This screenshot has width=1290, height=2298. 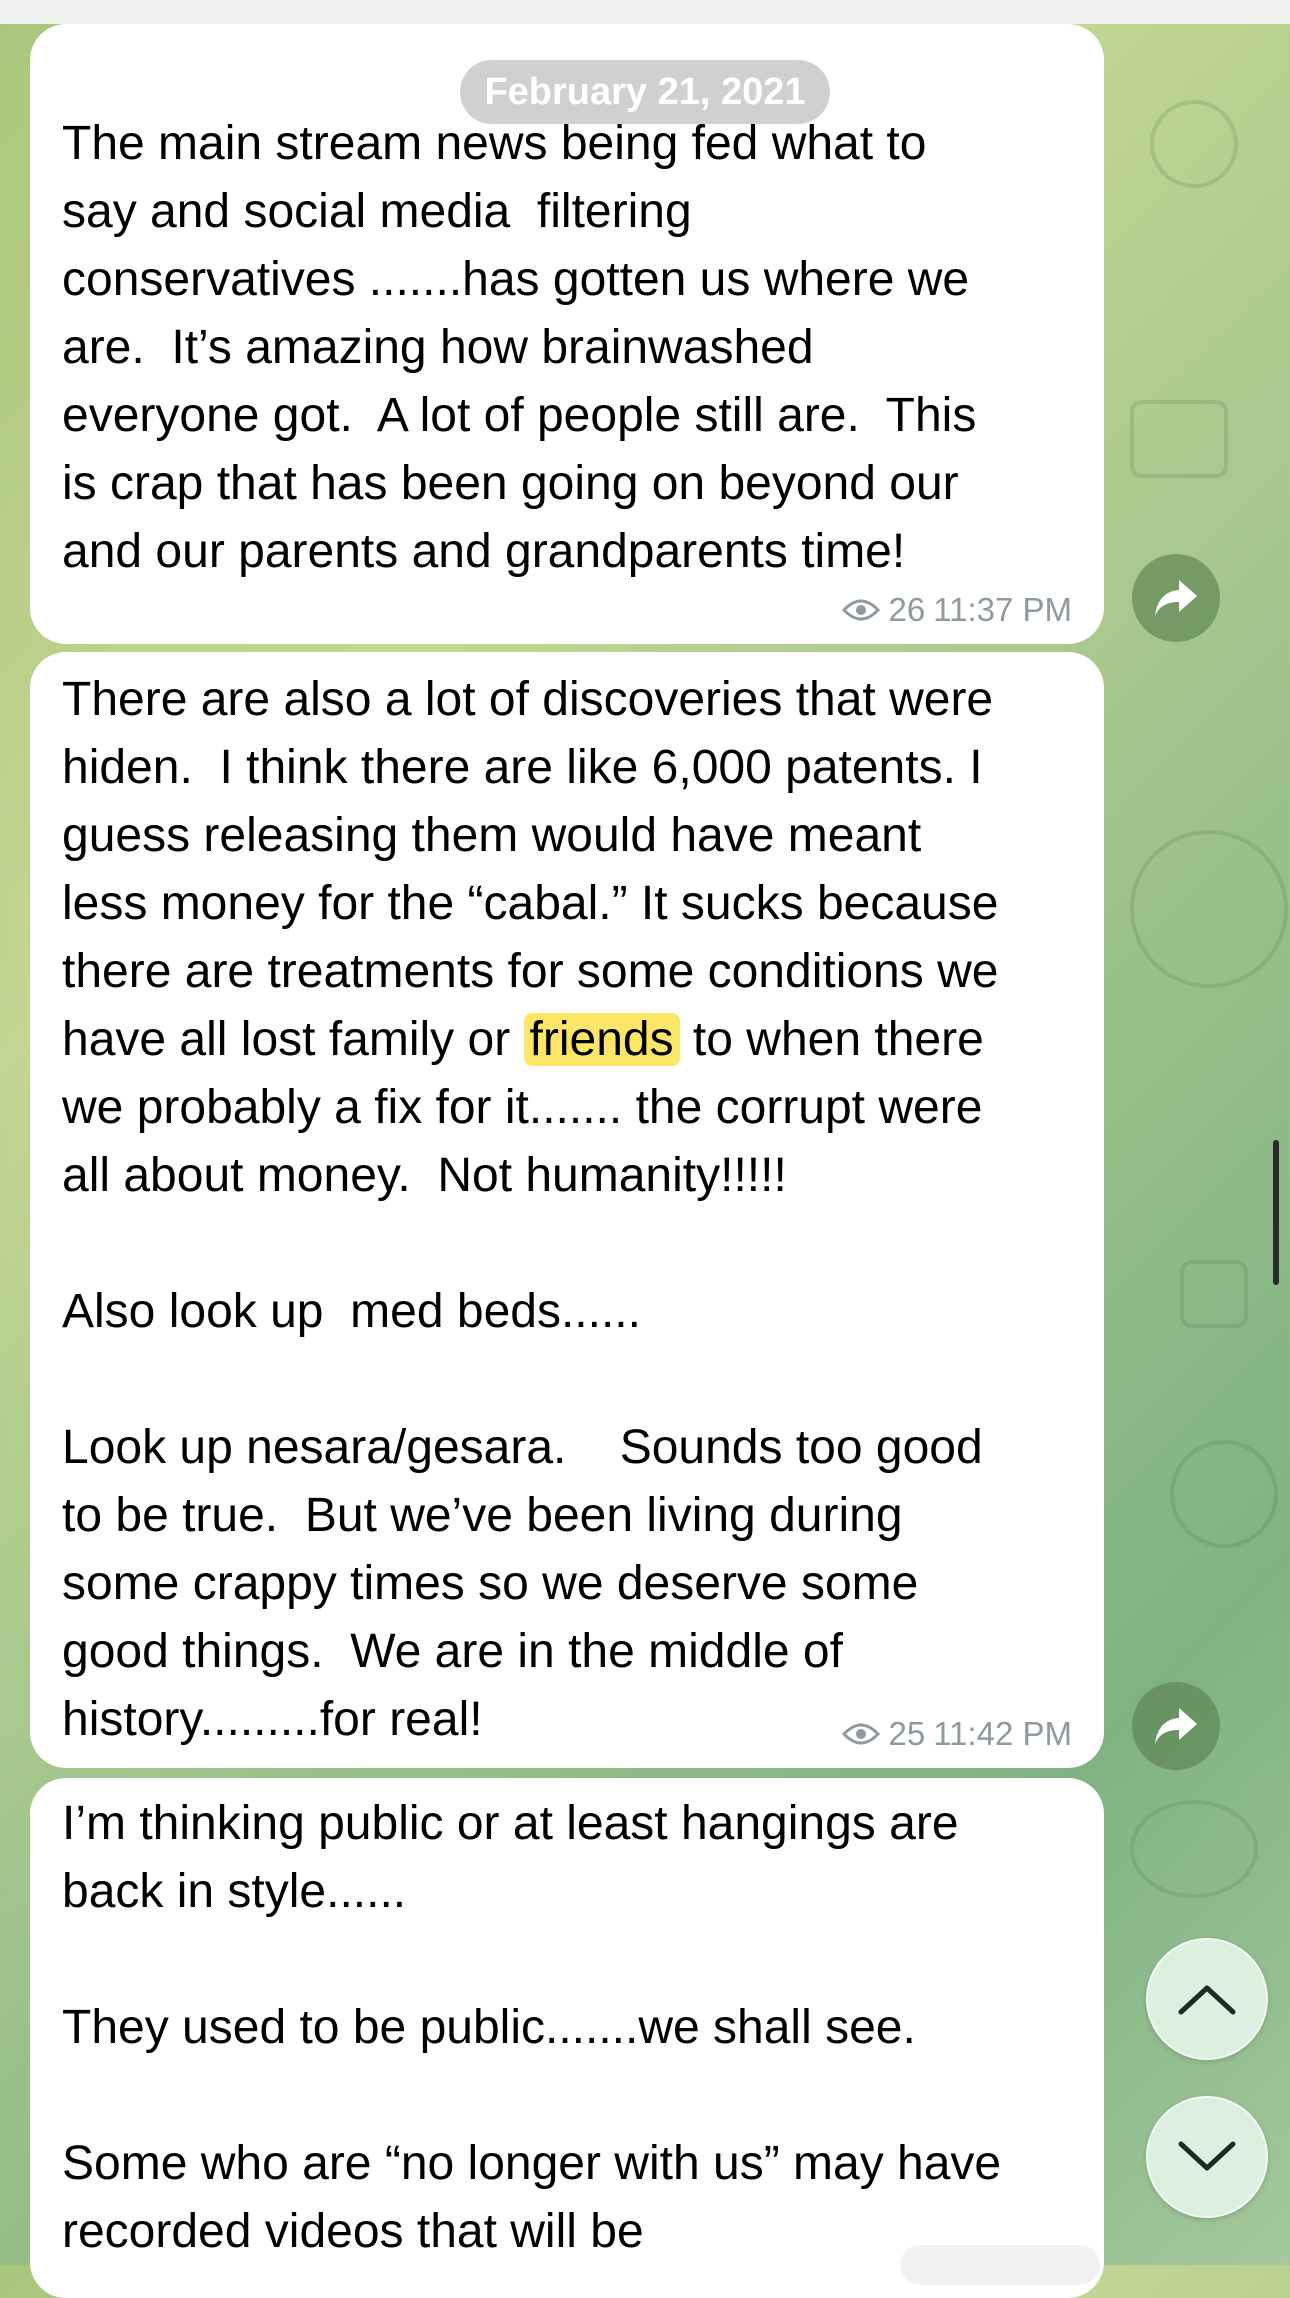 I want to click on scrollbar, so click(x=1276, y=1212).